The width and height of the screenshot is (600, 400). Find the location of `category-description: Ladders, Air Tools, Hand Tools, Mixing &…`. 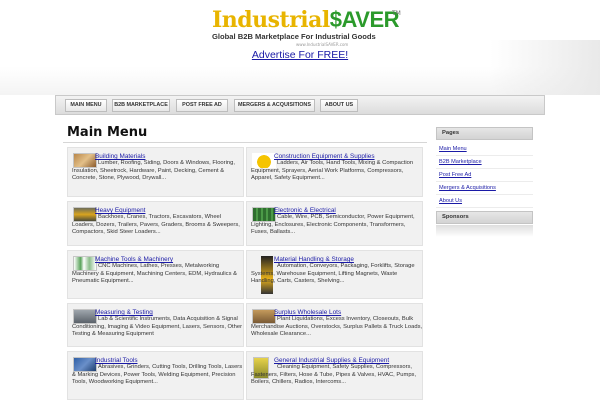

category-description: Ladders, Air Tools, Hand Tools, Mixing &… is located at coordinates (332, 171).